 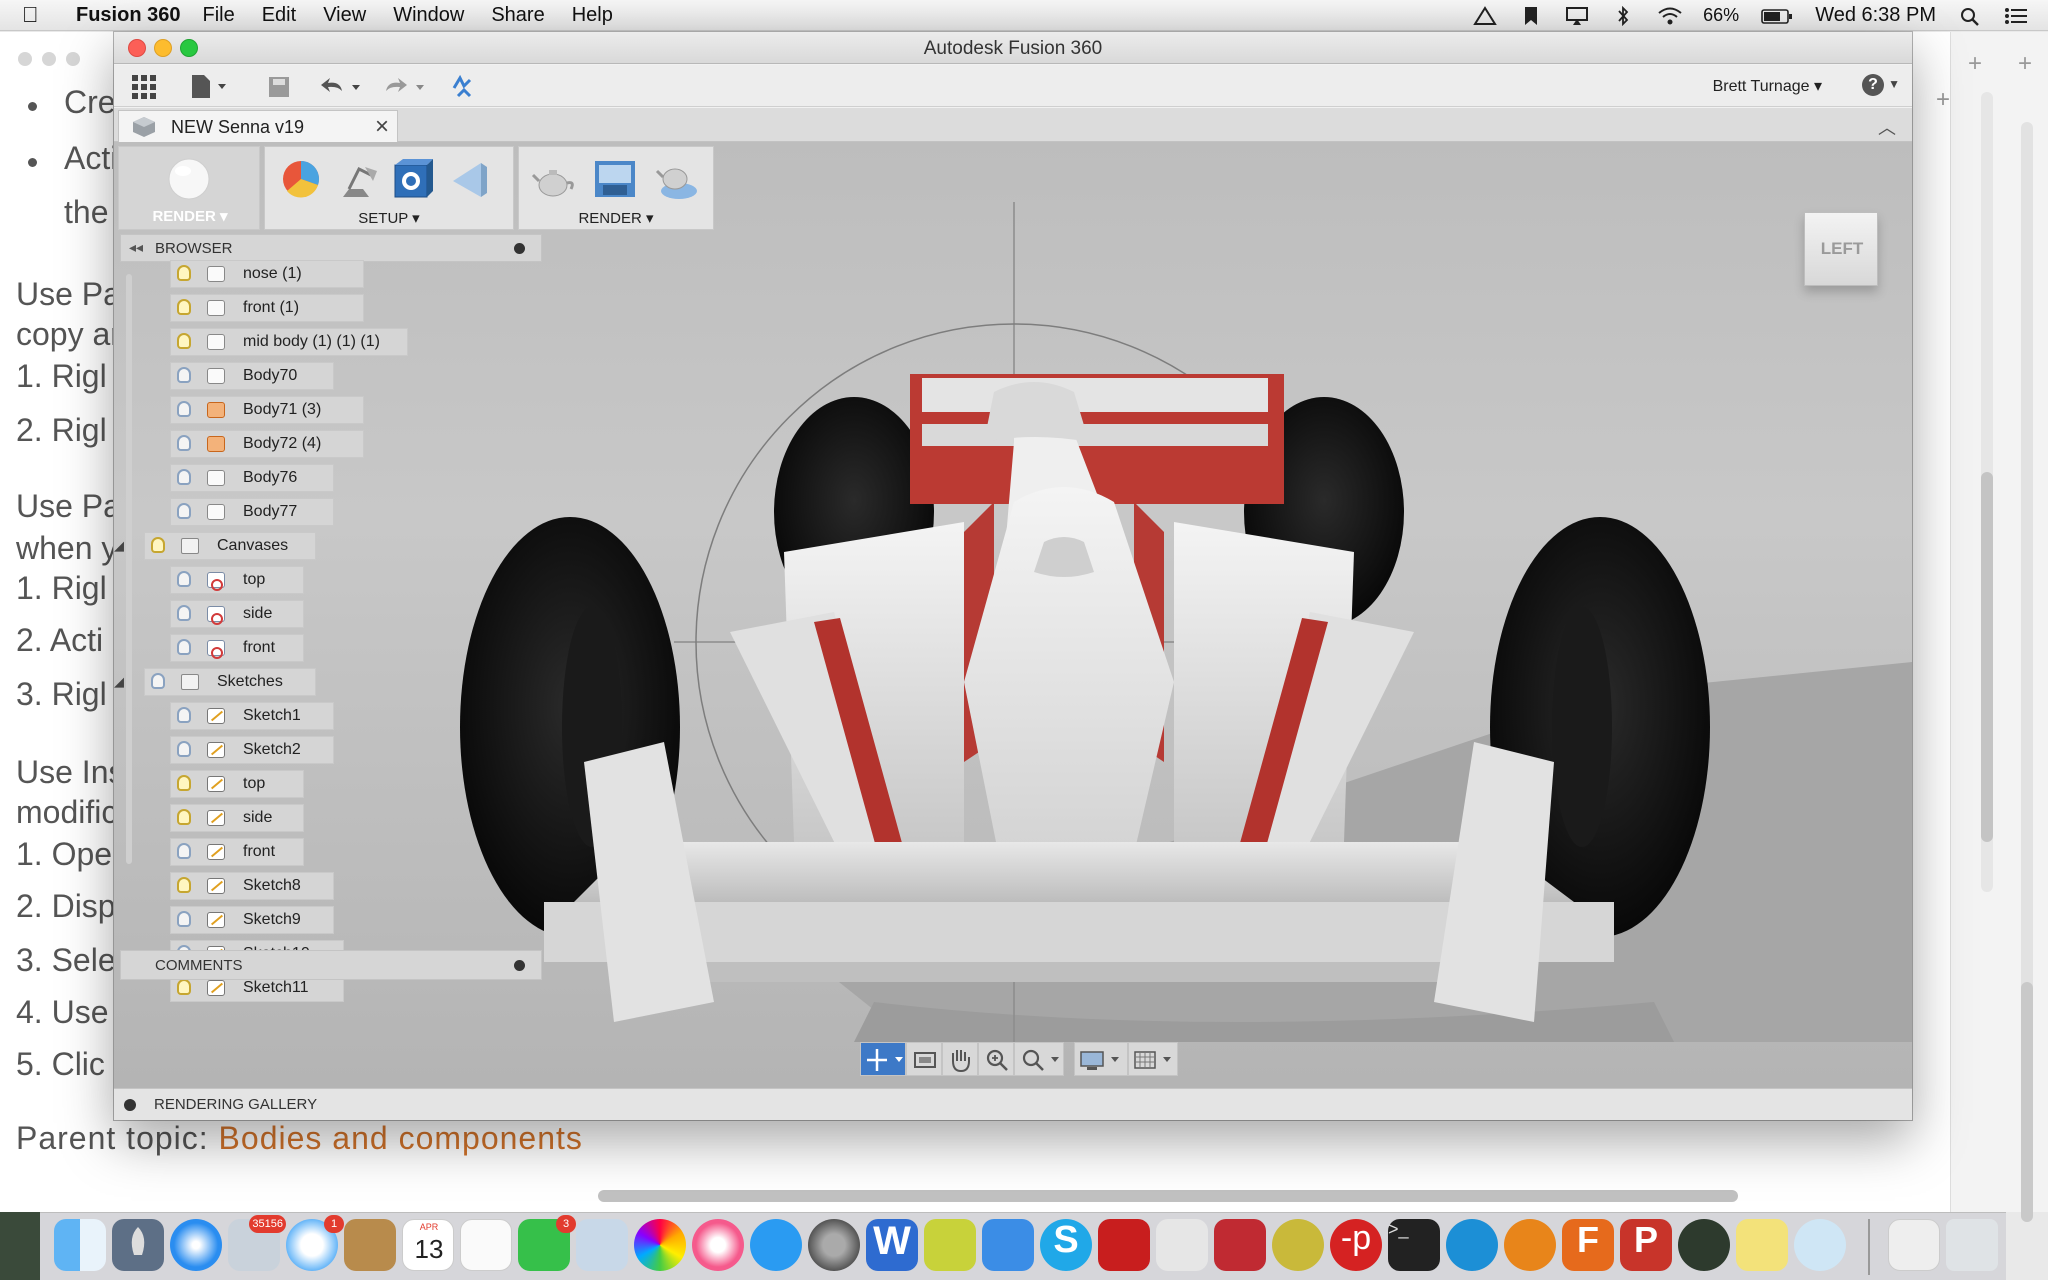 What do you see at coordinates (138, 1245) in the screenshot?
I see `launchpad-rocket-icon` at bounding box center [138, 1245].